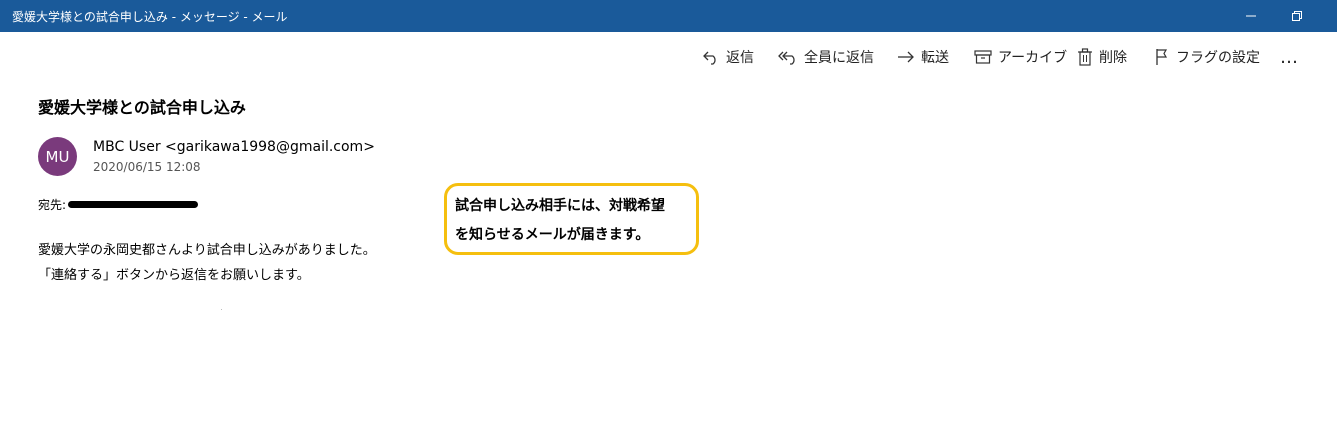  I want to click on annotation-callout: 試合申し込み相手には、対戦希望 を知らせるメールが届きます。, so click(571, 219).